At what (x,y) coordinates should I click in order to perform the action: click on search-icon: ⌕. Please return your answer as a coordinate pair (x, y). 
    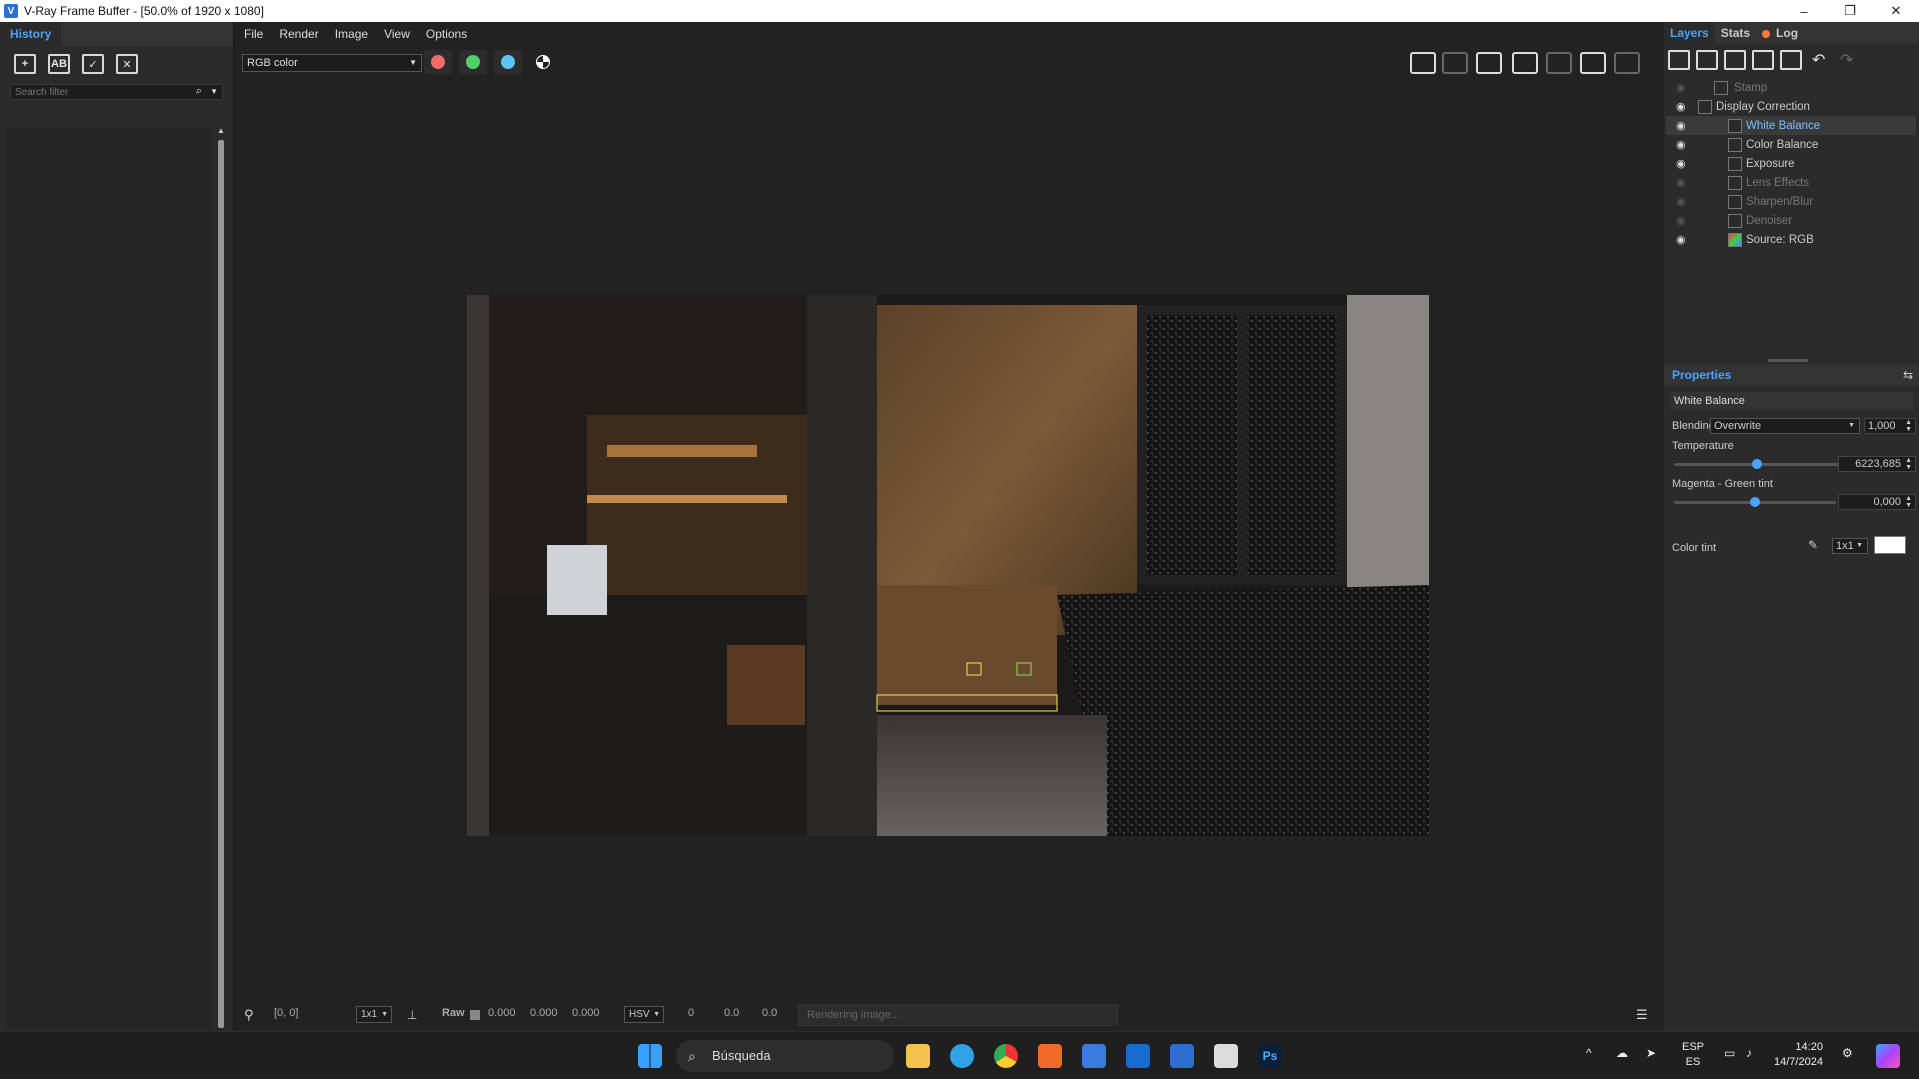
    Looking at the image, I should click on (199, 91).